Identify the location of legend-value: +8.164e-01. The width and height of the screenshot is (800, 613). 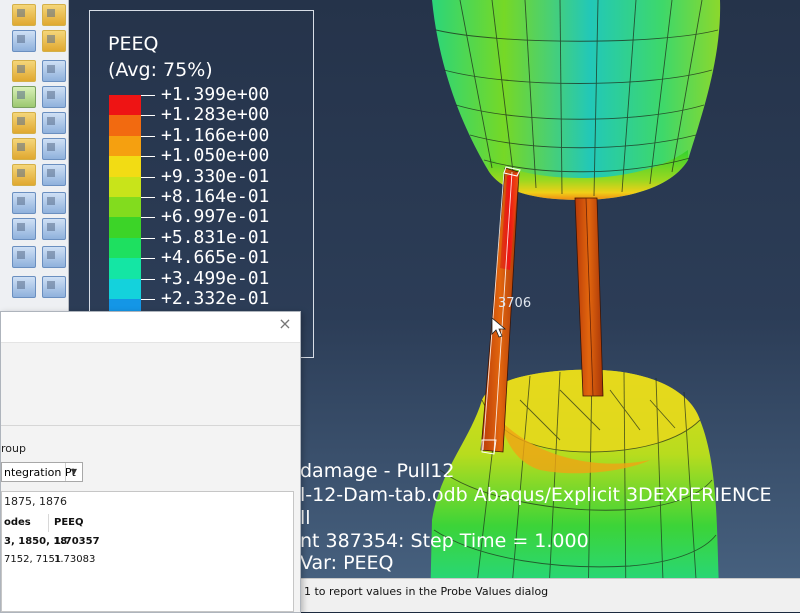
(215, 196).